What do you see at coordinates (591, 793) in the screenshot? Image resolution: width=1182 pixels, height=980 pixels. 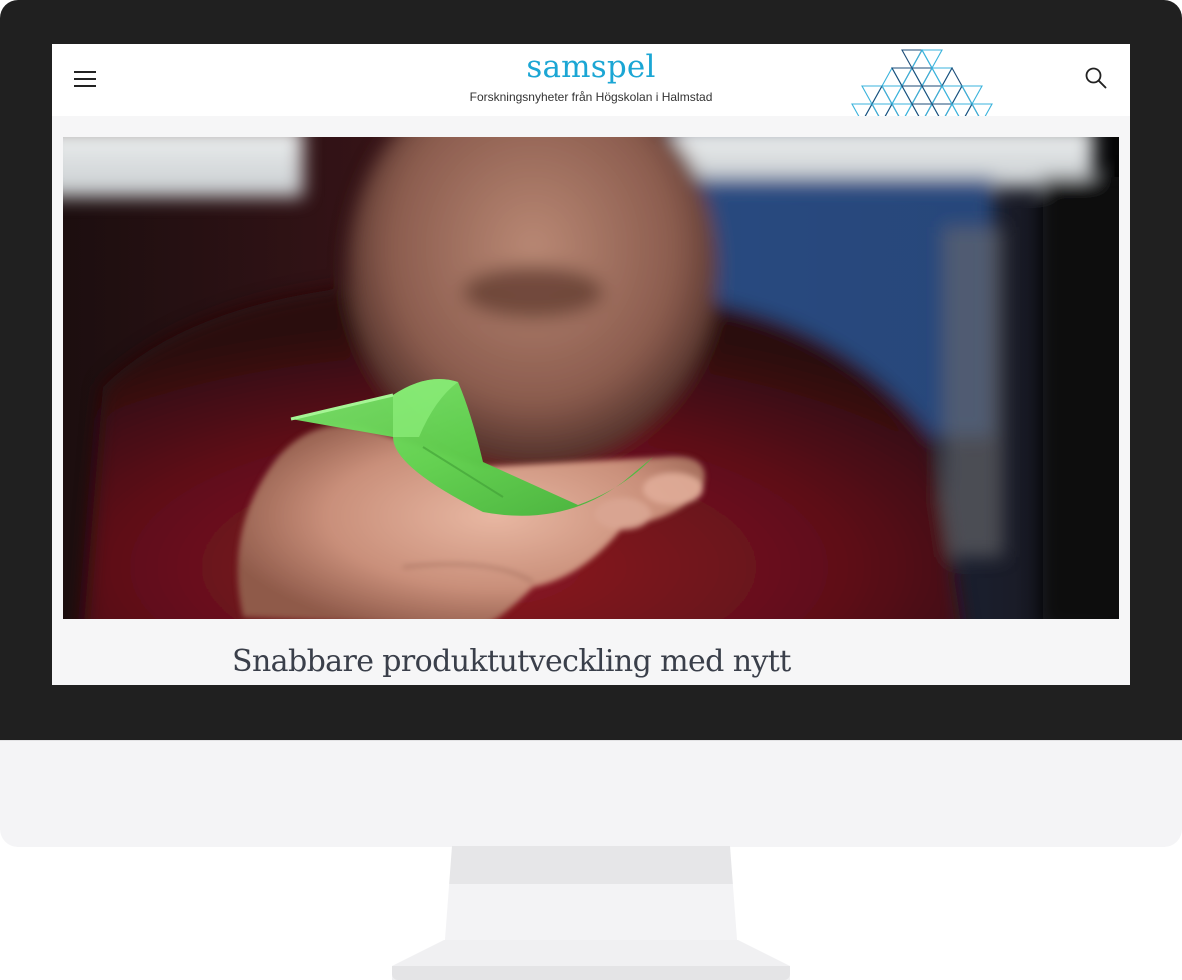 I see `monitor-chin` at bounding box center [591, 793].